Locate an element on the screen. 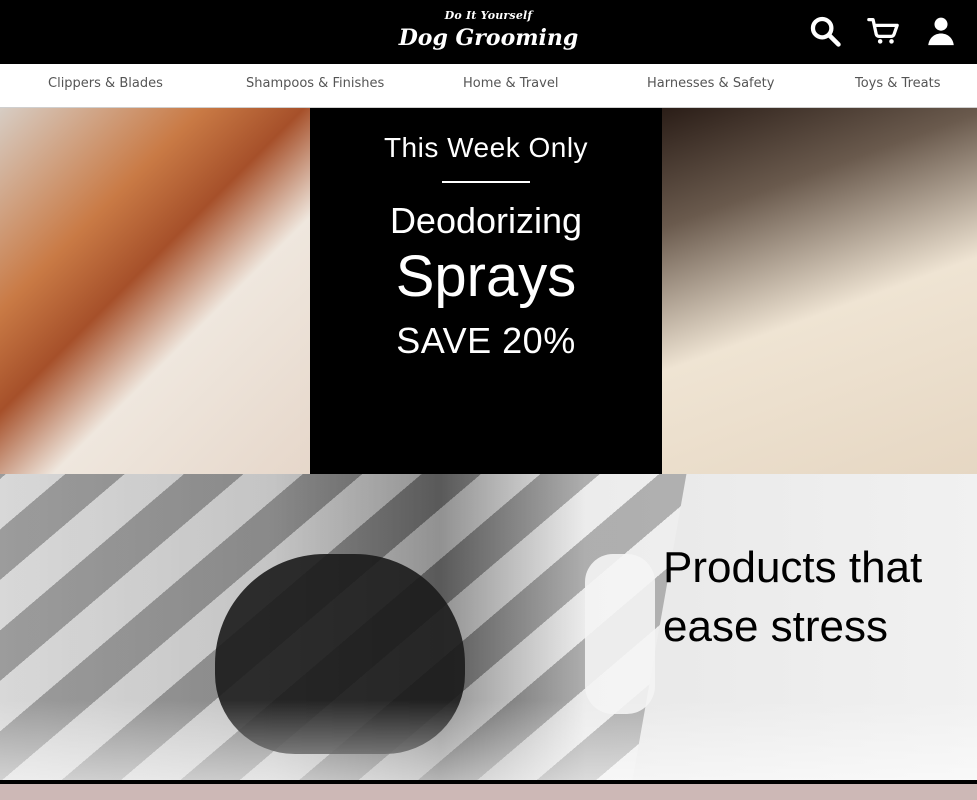  promo-headline-line1: Deodorizing is located at coordinates (486, 220).